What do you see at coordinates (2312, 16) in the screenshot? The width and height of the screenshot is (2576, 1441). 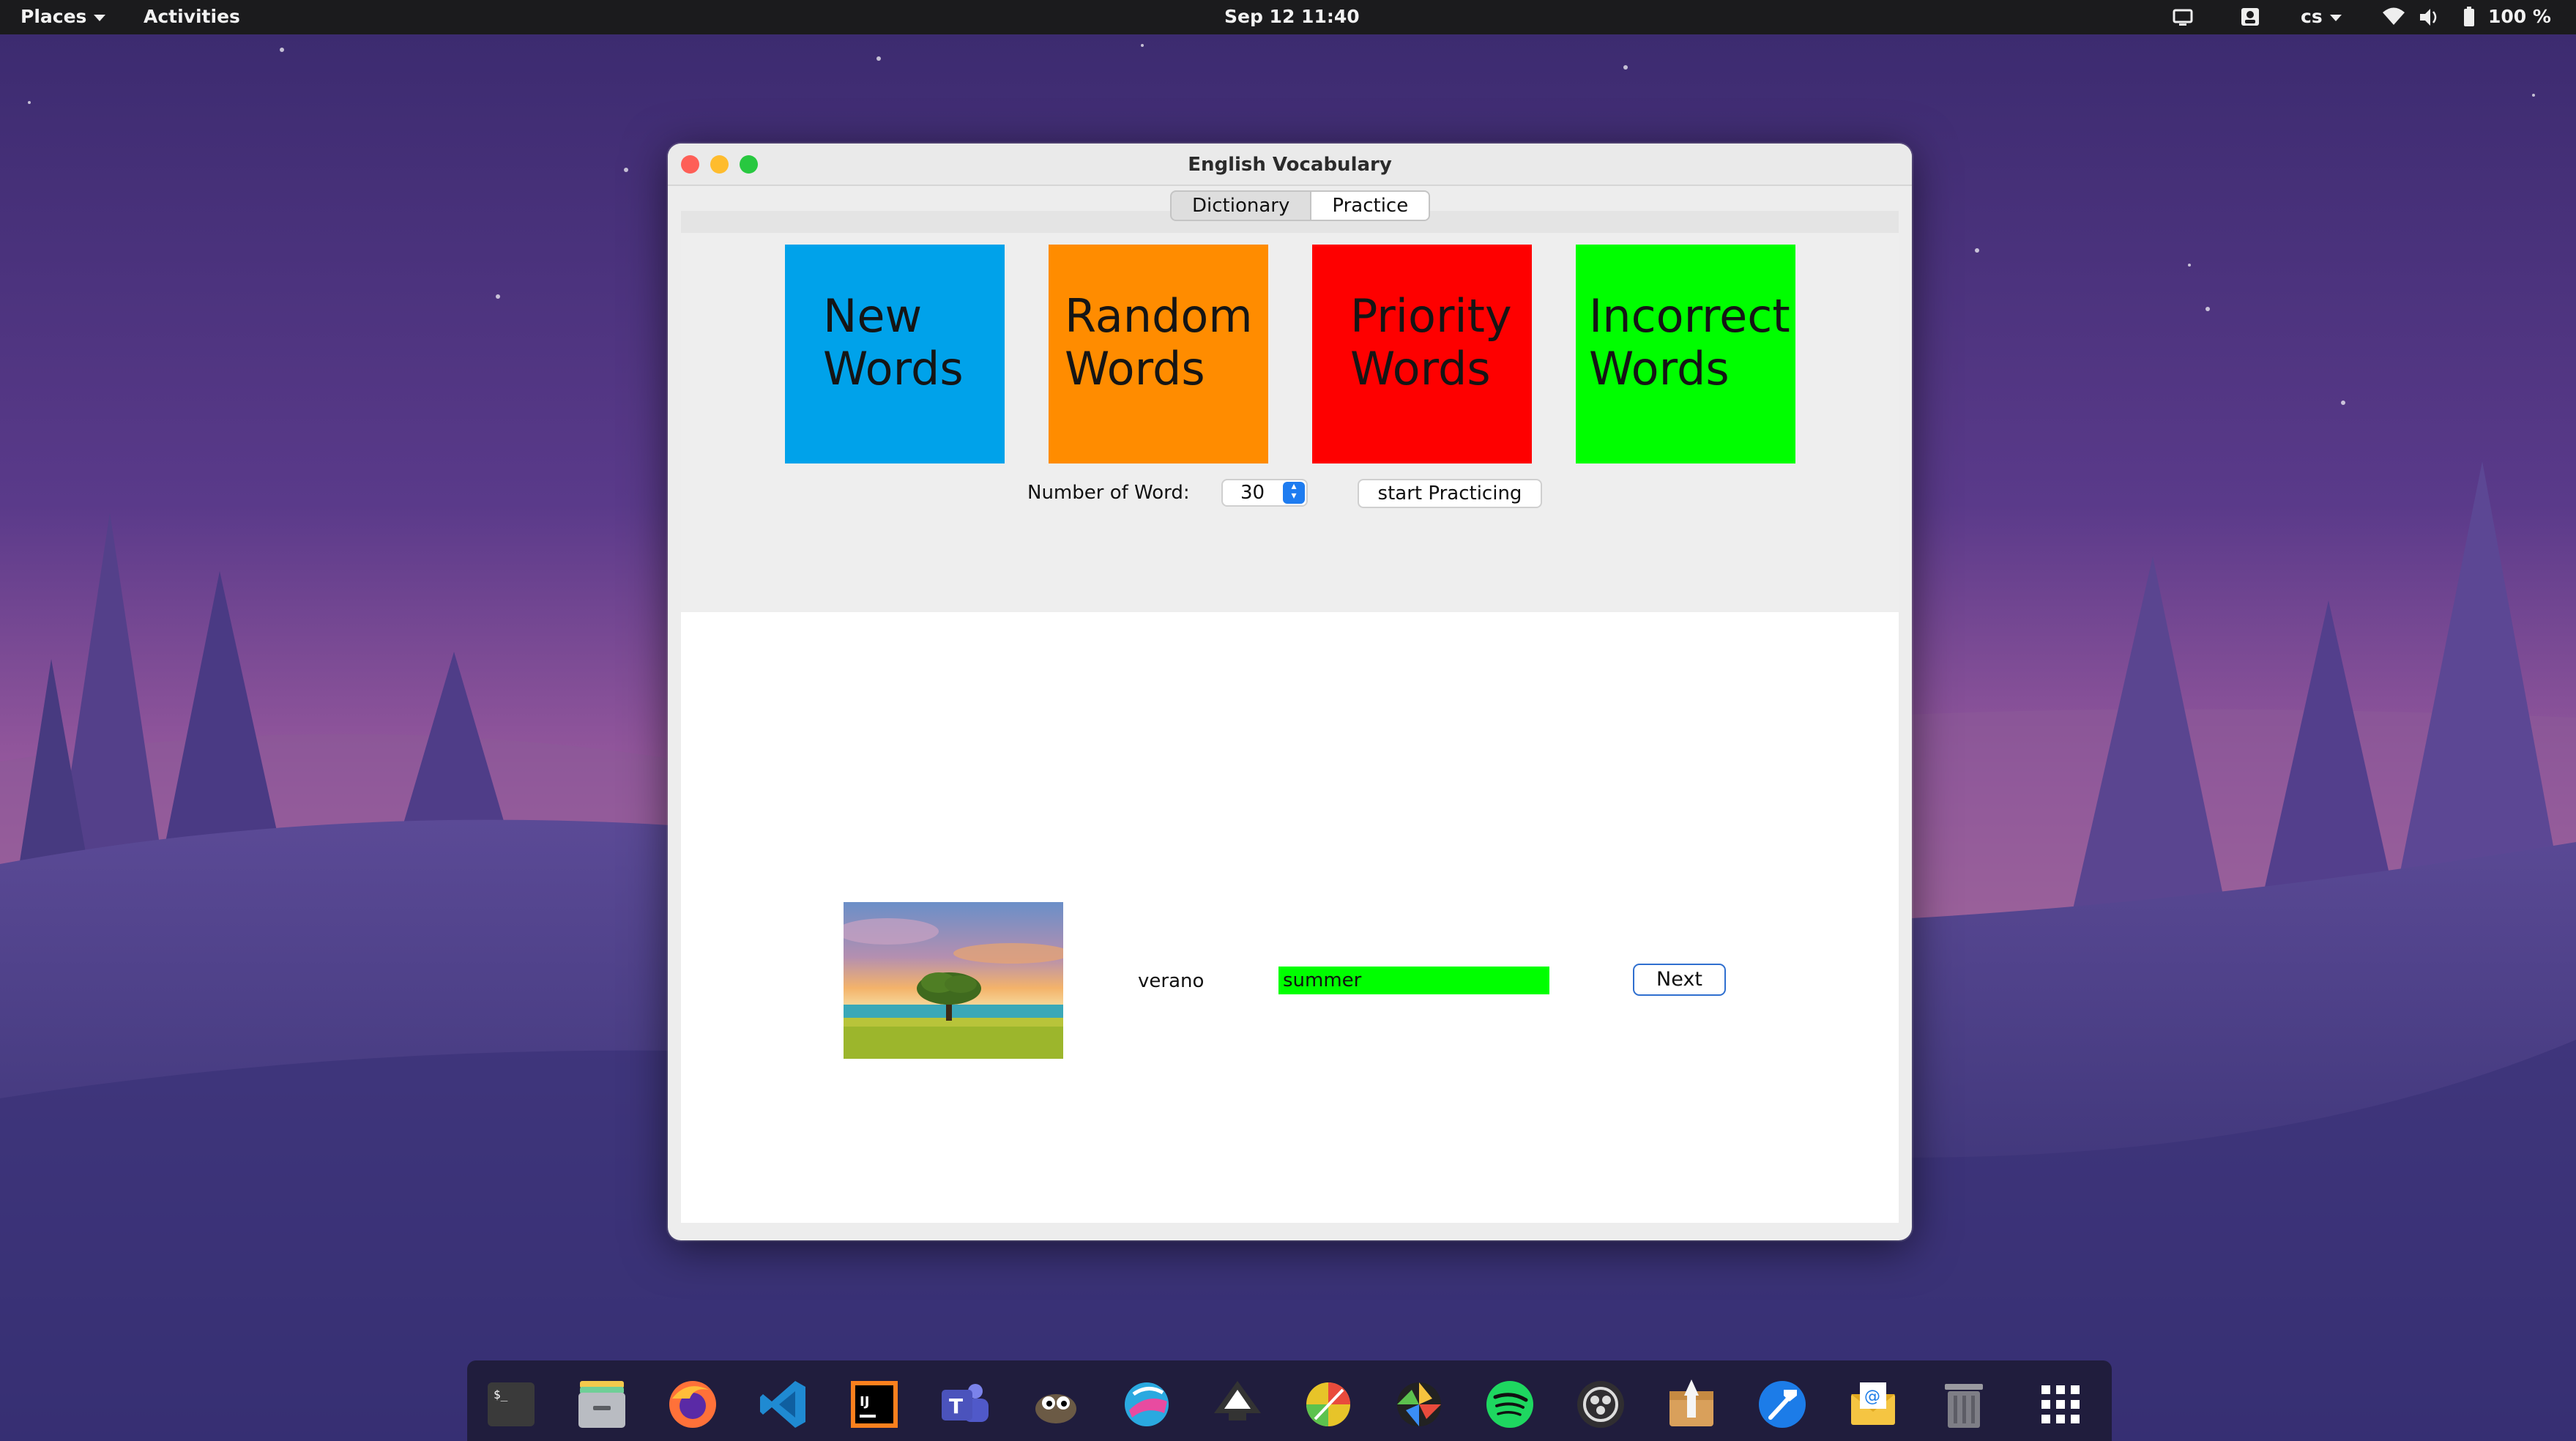 I see `language-label: cs` at bounding box center [2312, 16].